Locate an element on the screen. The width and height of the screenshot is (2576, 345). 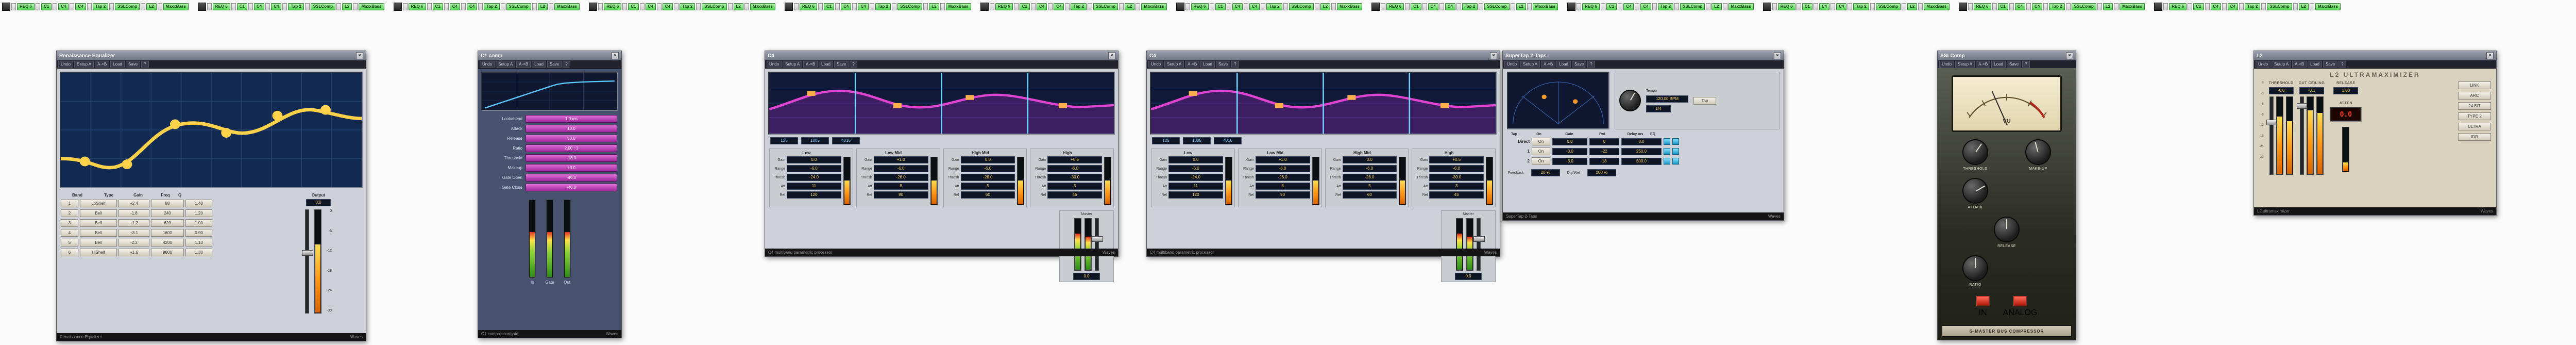
close-icon: × is located at coordinates (1777, 55).